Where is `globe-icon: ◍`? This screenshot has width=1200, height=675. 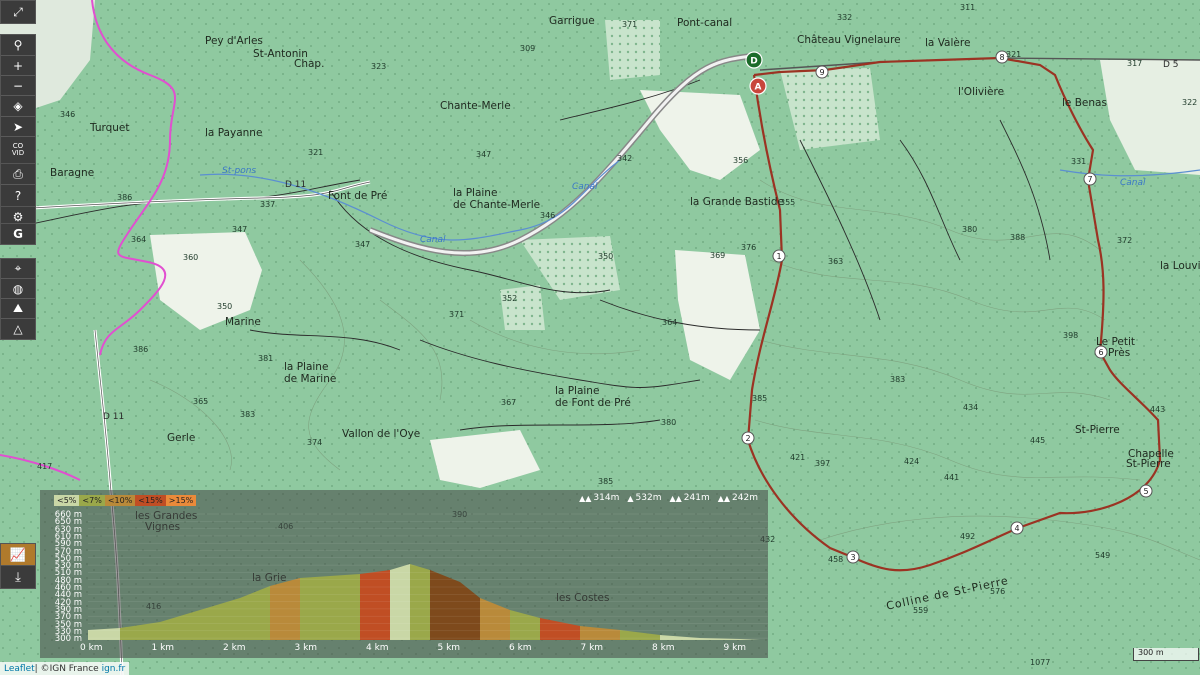 globe-icon: ◍ is located at coordinates (18, 289).